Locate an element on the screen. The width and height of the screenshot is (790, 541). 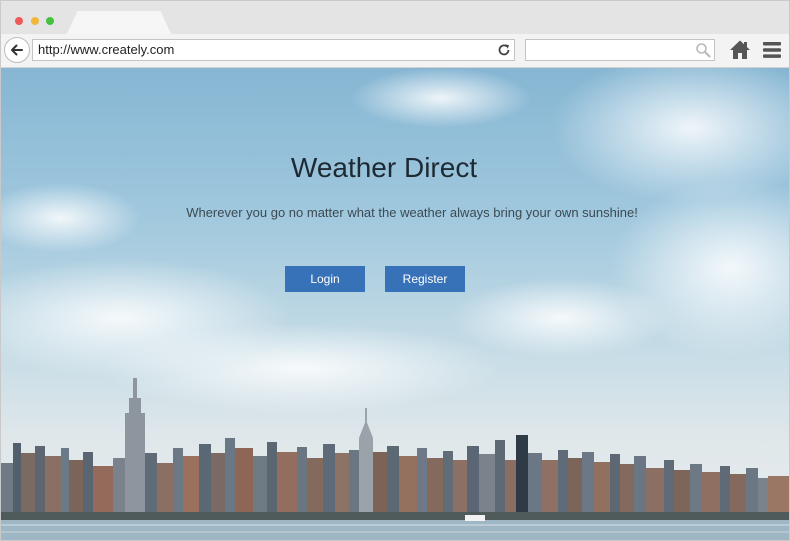
home-icon is located at coordinates (740, 50).